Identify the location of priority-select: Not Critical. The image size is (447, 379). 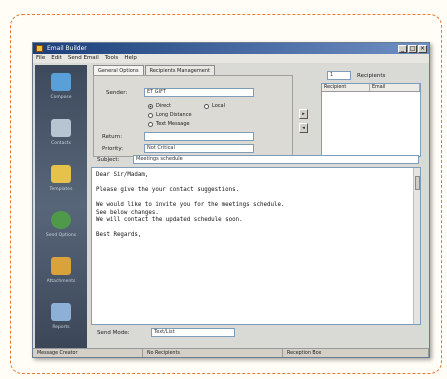
(199, 148).